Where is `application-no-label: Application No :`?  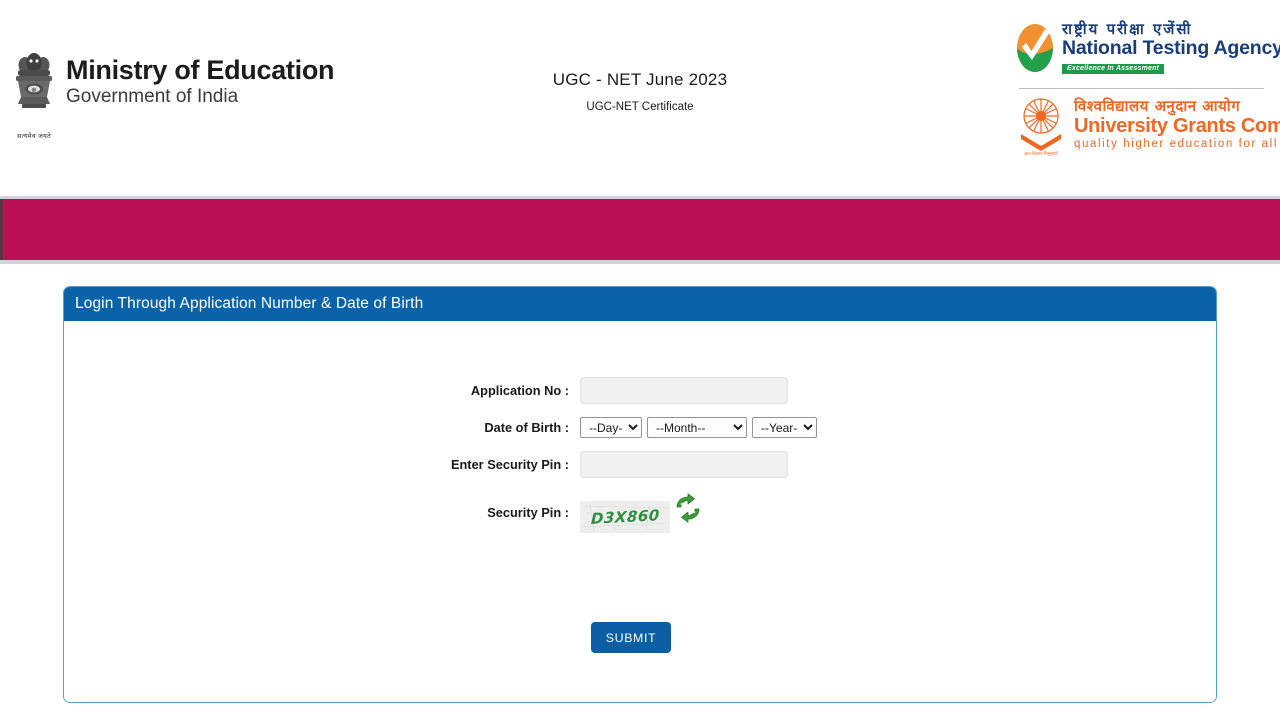 application-no-label: Application No : is located at coordinates (519, 390).